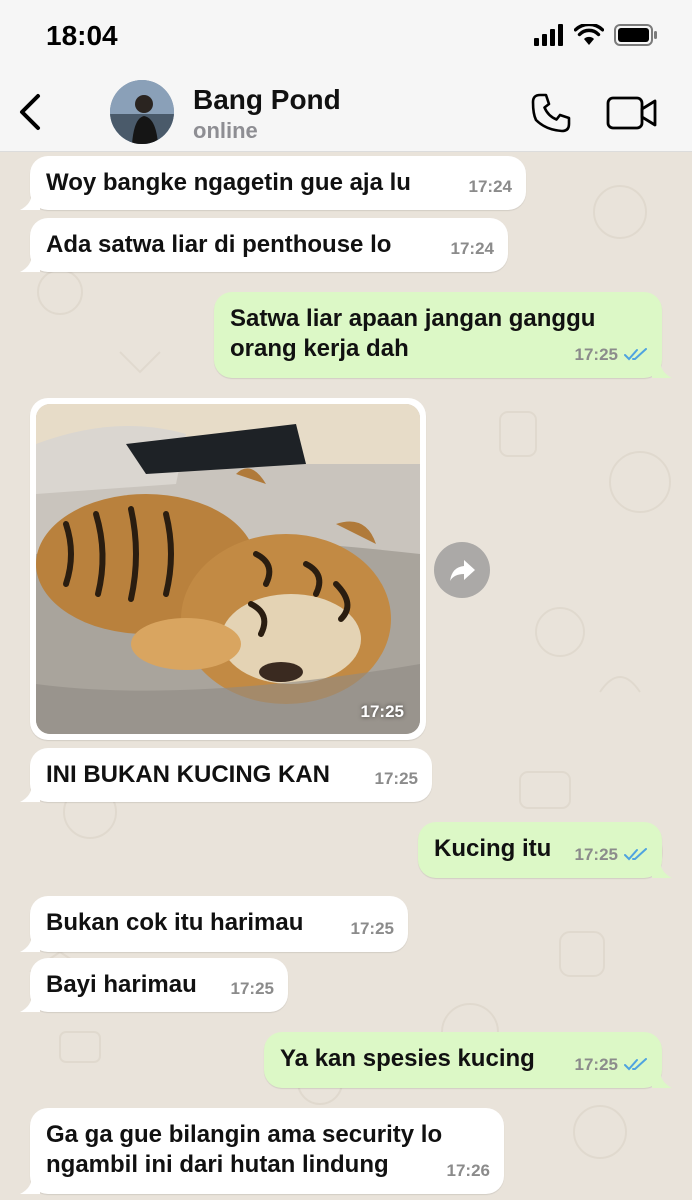 The width and height of the screenshot is (692, 1200). Describe the element at coordinates (493, 848) in the screenshot. I see `message-text: Kucing itu` at that location.